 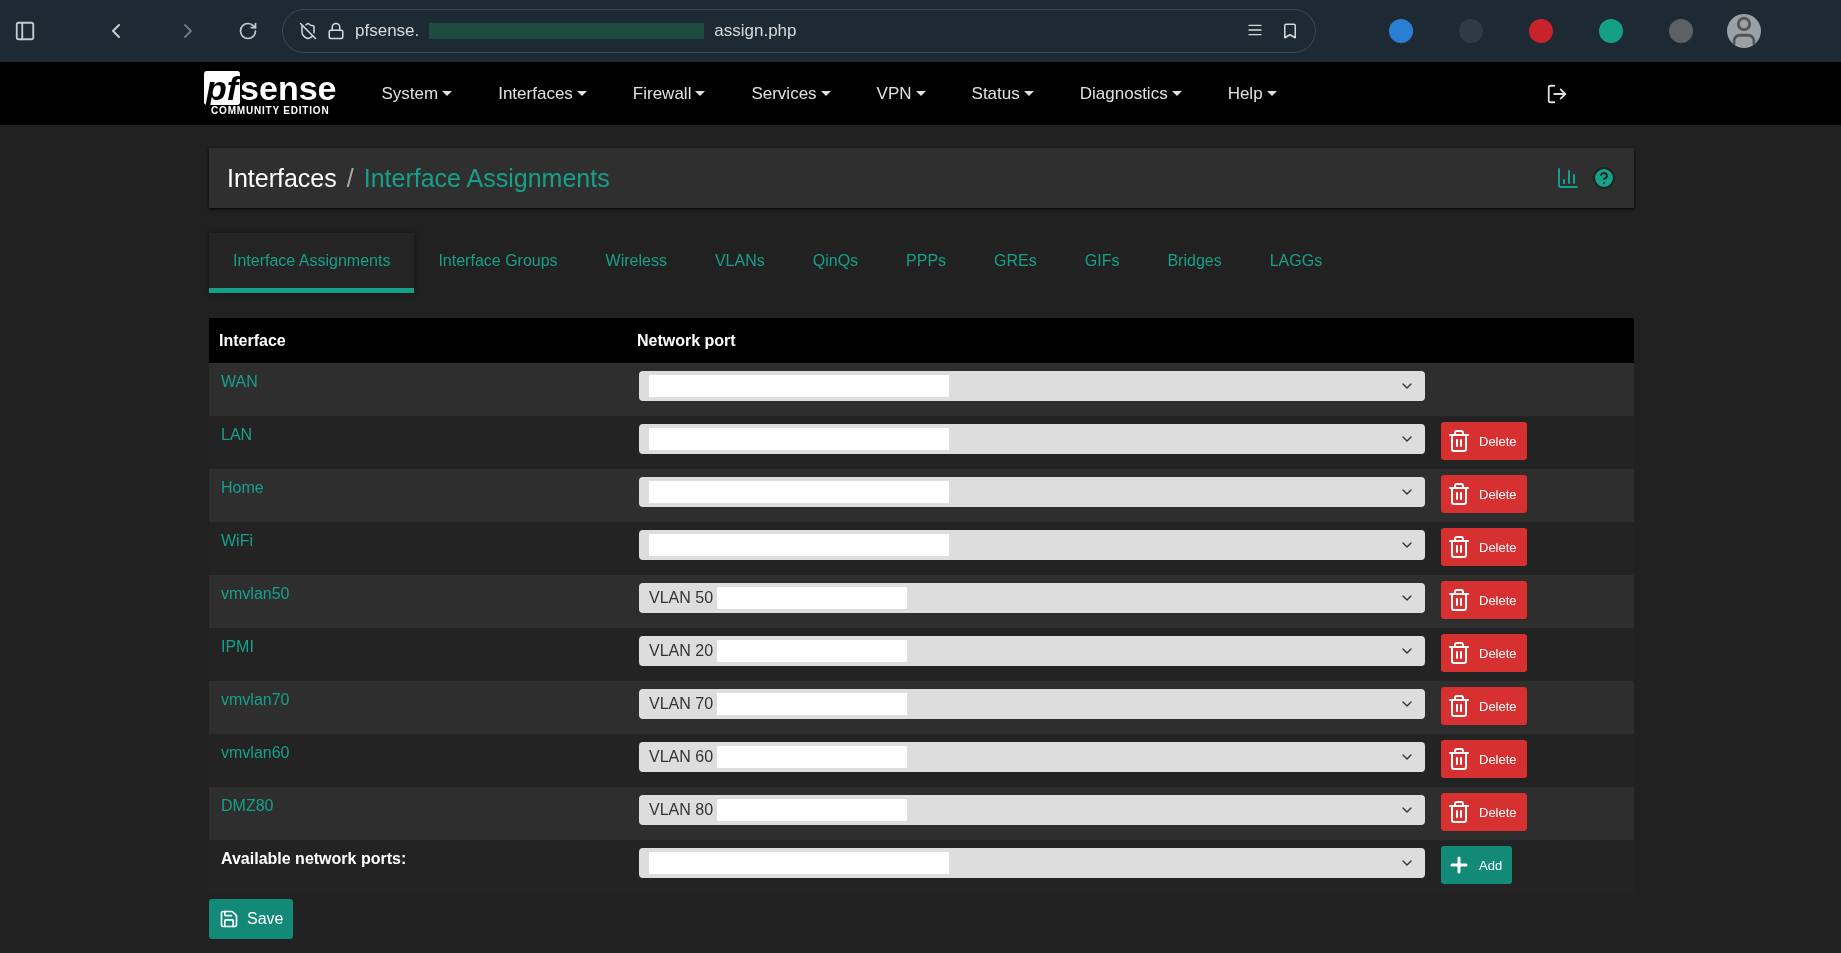 What do you see at coordinates (248, 31) in the screenshot?
I see `reload-icon` at bounding box center [248, 31].